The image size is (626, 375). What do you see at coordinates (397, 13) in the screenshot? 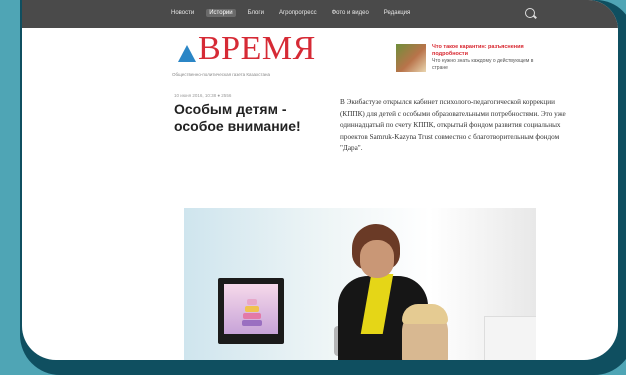
I see `nav-item-editorial: Редакция` at bounding box center [397, 13].